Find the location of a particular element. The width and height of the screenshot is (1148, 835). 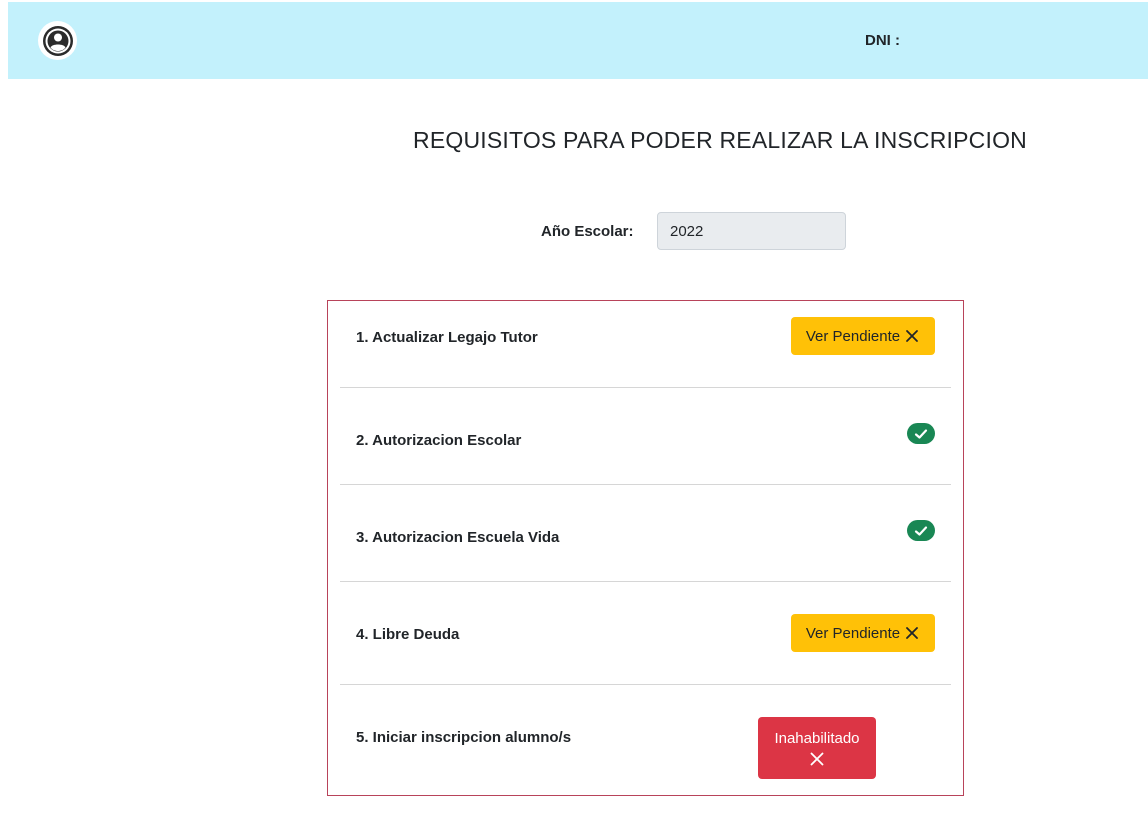

dni-label: DNI : is located at coordinates (882, 40).